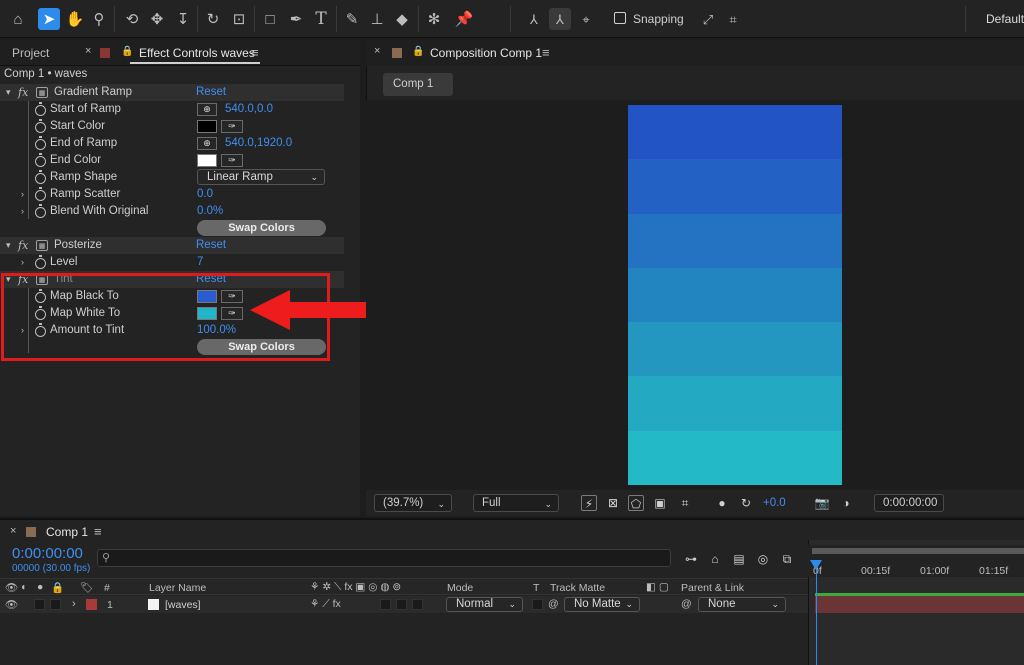  I want to click on zoom-dropdown: (39.7%) ⌄, so click(413, 503).